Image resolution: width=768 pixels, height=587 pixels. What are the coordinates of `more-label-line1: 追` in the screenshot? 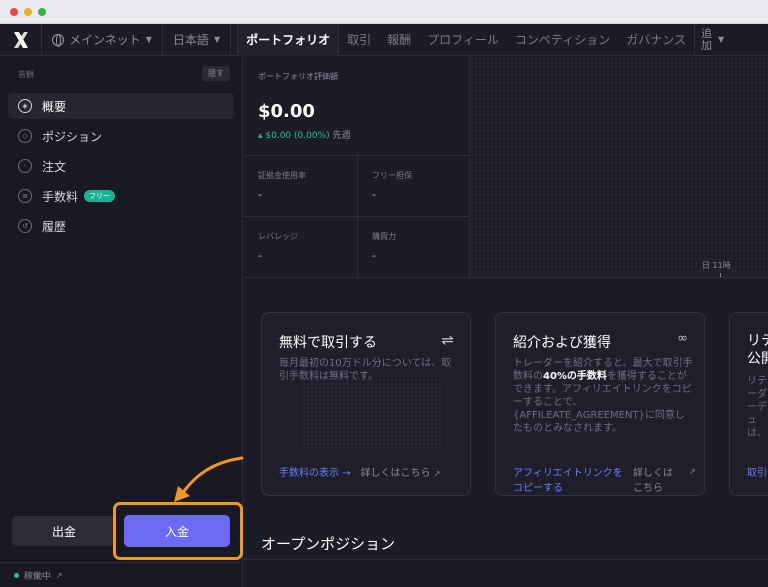 It's located at (706, 33).